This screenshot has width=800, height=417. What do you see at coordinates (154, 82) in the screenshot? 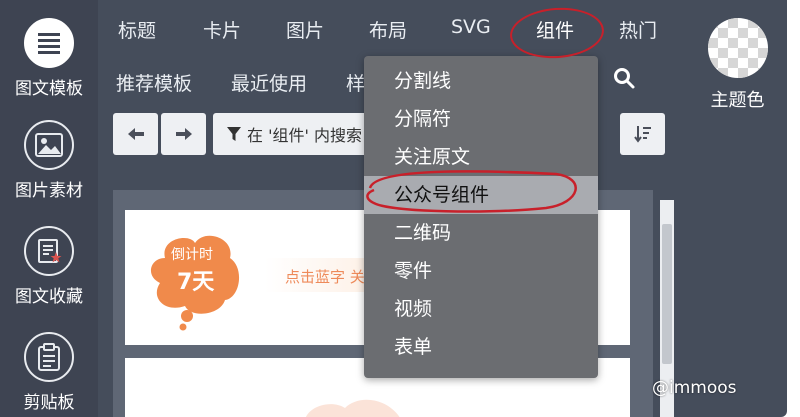
I see `subtab-recommended: 推荐模板` at bounding box center [154, 82].